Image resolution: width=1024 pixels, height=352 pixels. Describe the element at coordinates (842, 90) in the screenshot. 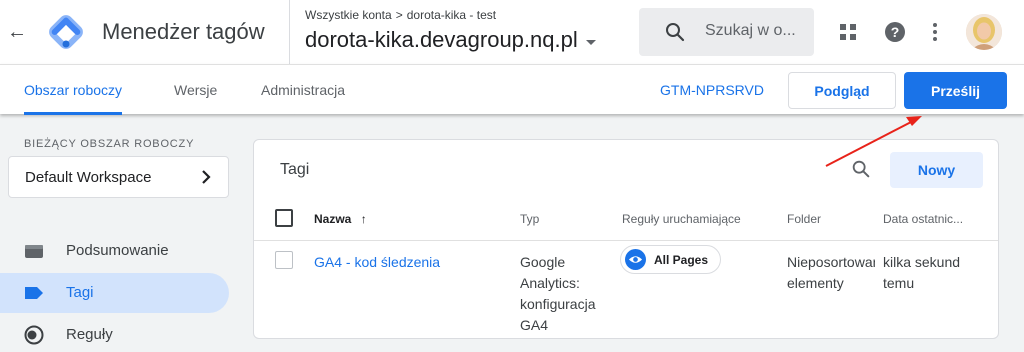

I see `preview-button: Podgląd` at that location.